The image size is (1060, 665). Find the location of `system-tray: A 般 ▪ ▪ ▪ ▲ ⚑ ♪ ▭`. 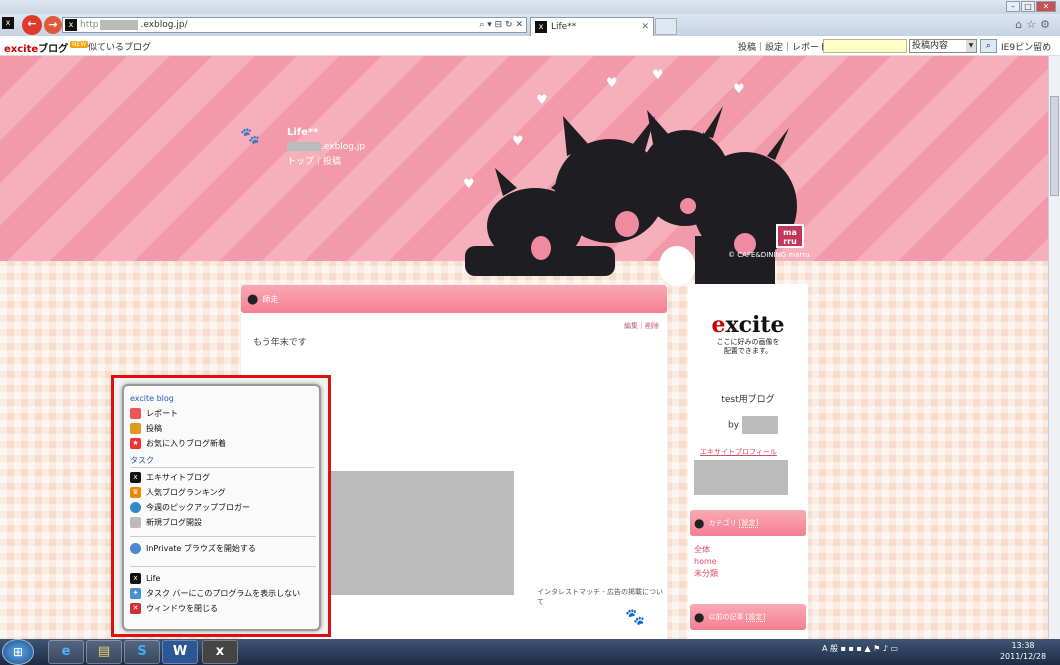

system-tray: A 般 ▪ ▪ ▪ ▲ ⚑ ♪ ▭ is located at coordinates (860, 648).